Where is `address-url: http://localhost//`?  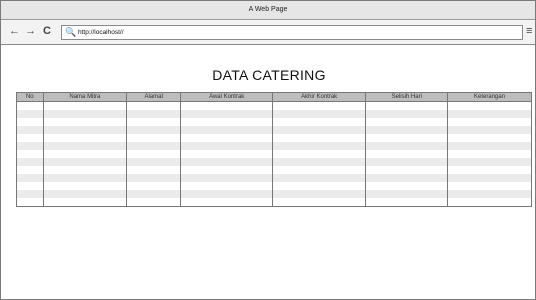
address-url: http://localhost// is located at coordinates (101, 32).